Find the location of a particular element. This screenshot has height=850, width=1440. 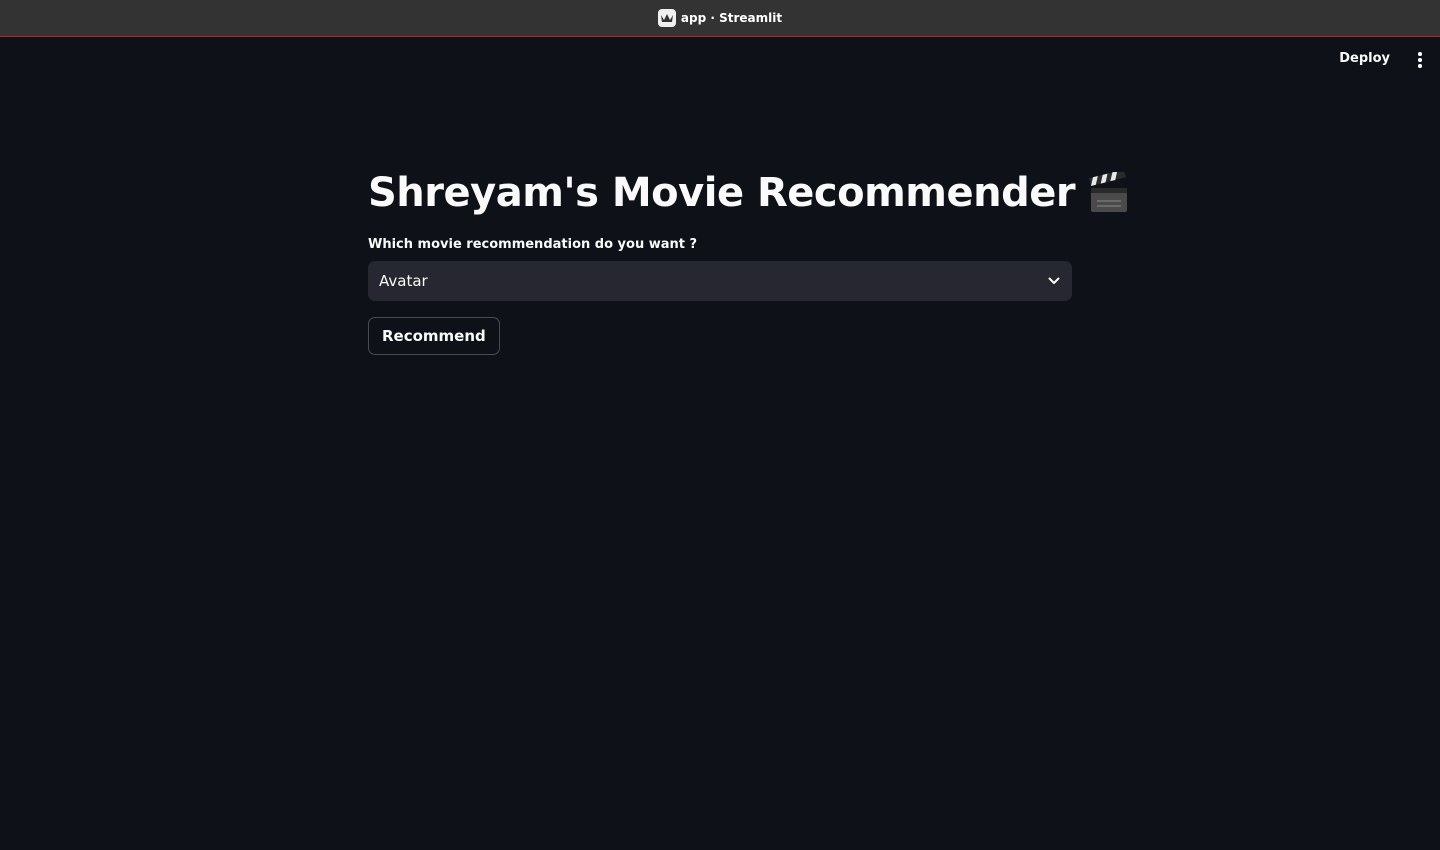

chevron-down-icon is located at coordinates (1054, 281).